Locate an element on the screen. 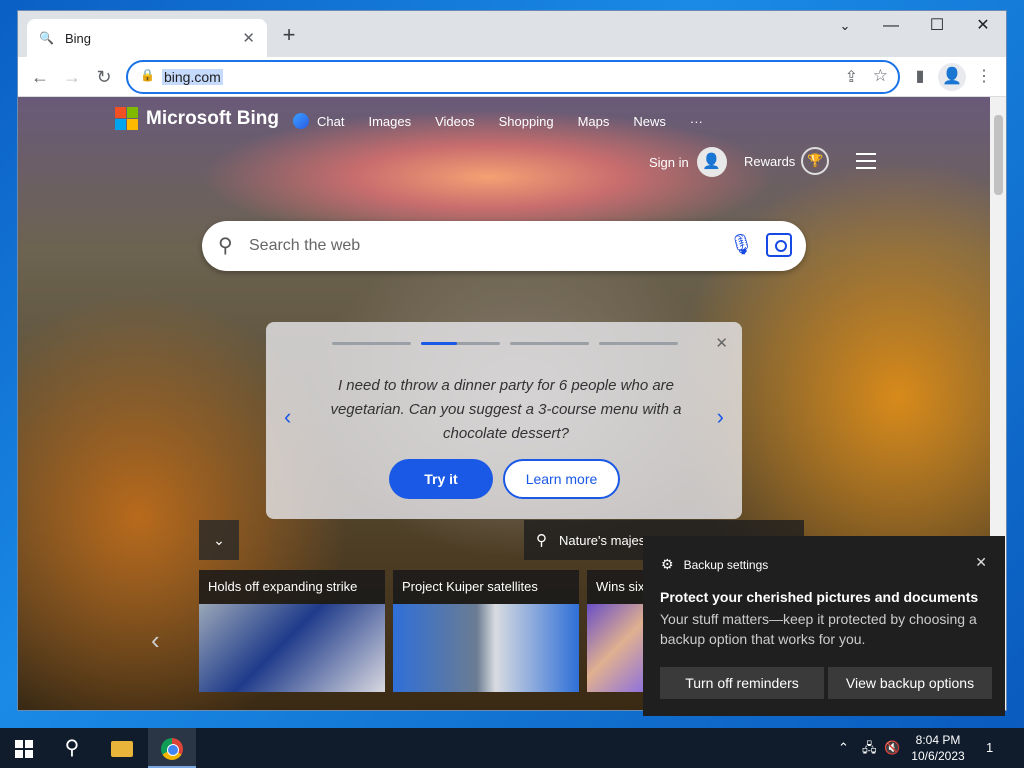 The height and width of the screenshot is (768, 1024). chat-icon is located at coordinates (301, 121).